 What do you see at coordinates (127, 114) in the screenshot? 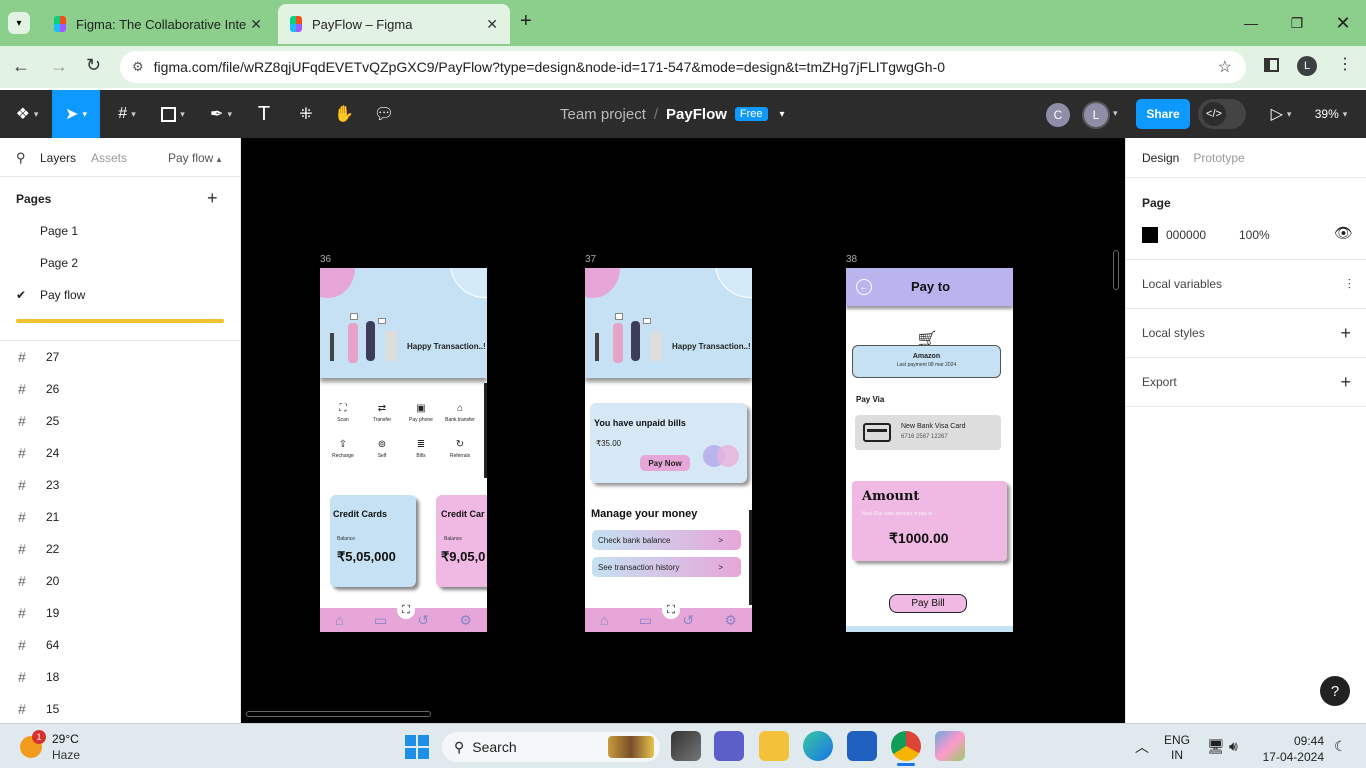
I see `frame-tool-button: # ▾` at bounding box center [127, 114].